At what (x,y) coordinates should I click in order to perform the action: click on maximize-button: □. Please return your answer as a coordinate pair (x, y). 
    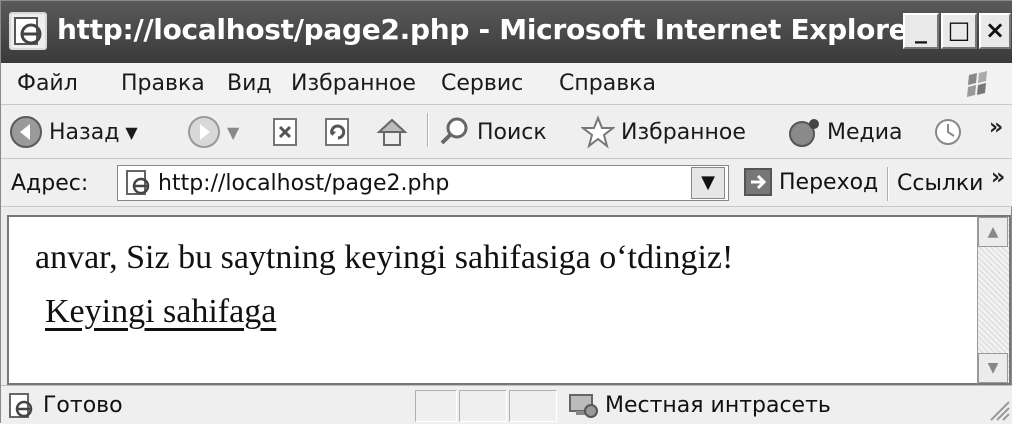
    Looking at the image, I should click on (959, 31).